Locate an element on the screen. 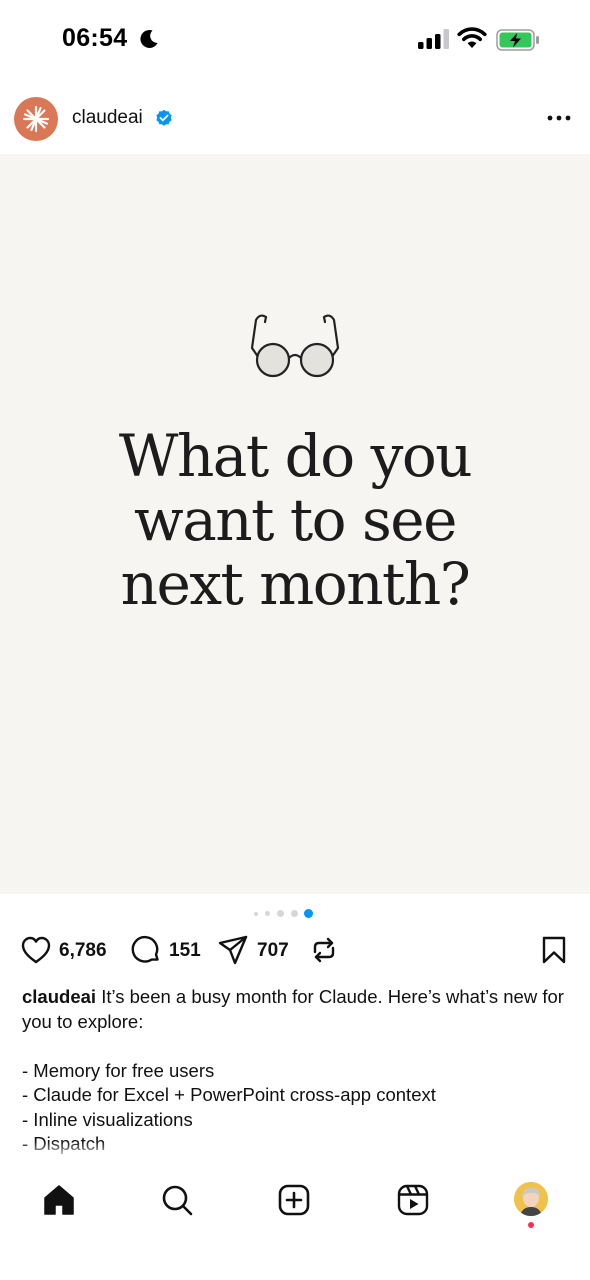  carousel-indicator is located at coordinates (295, 914).